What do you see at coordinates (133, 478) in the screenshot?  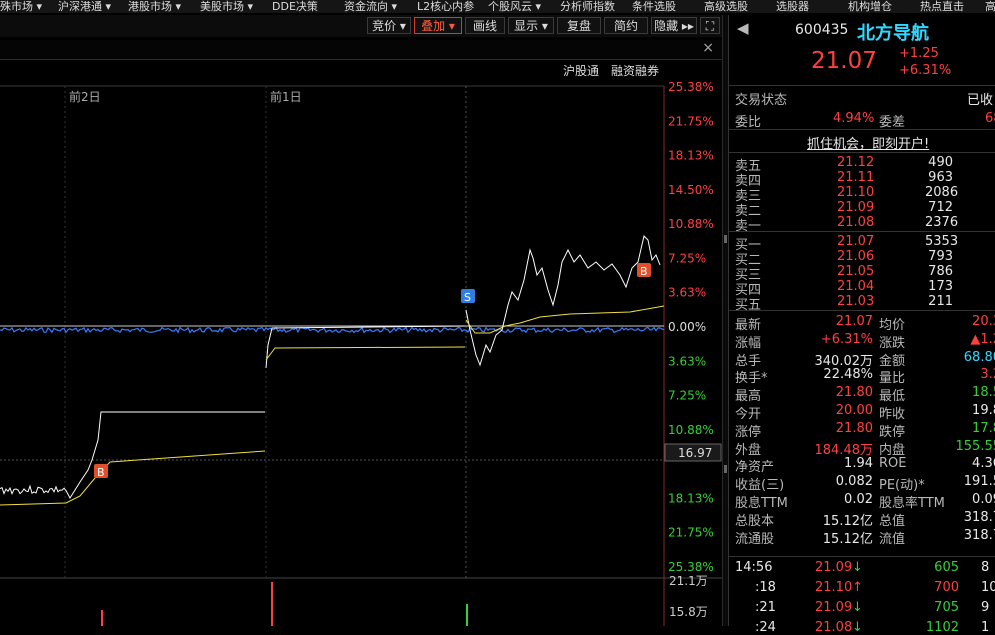 I see `avg-line-day1` at bounding box center [133, 478].